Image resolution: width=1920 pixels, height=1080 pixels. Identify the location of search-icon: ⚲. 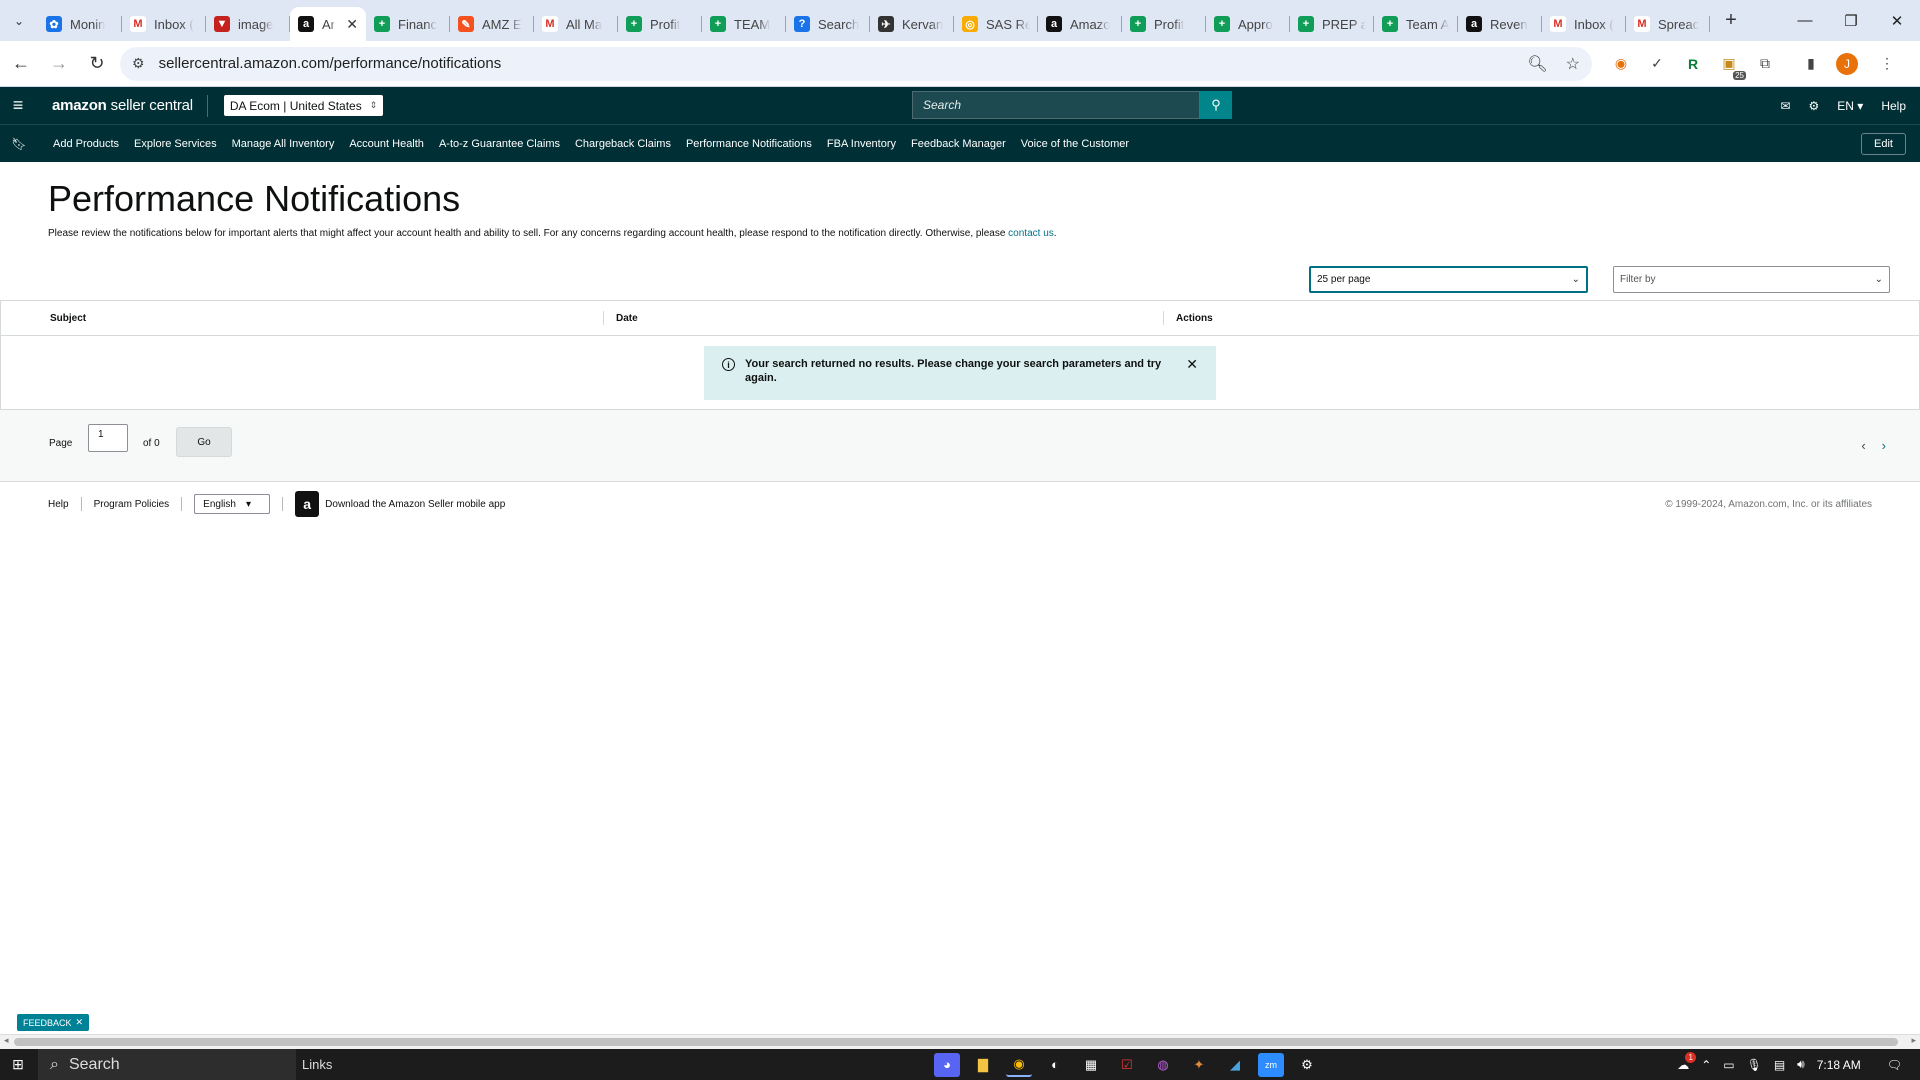
(1216, 105).